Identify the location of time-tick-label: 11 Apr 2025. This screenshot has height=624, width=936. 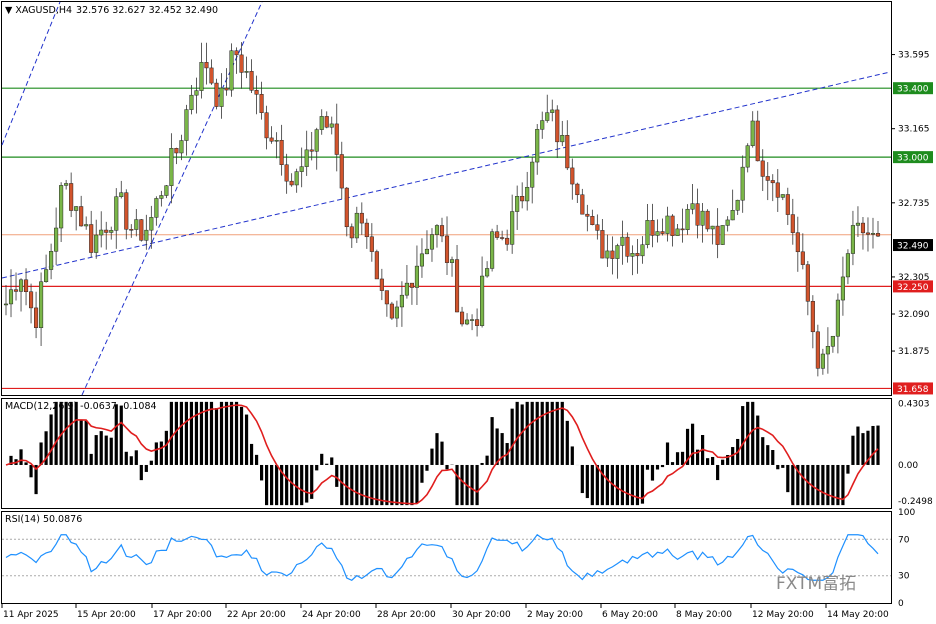
(31, 615).